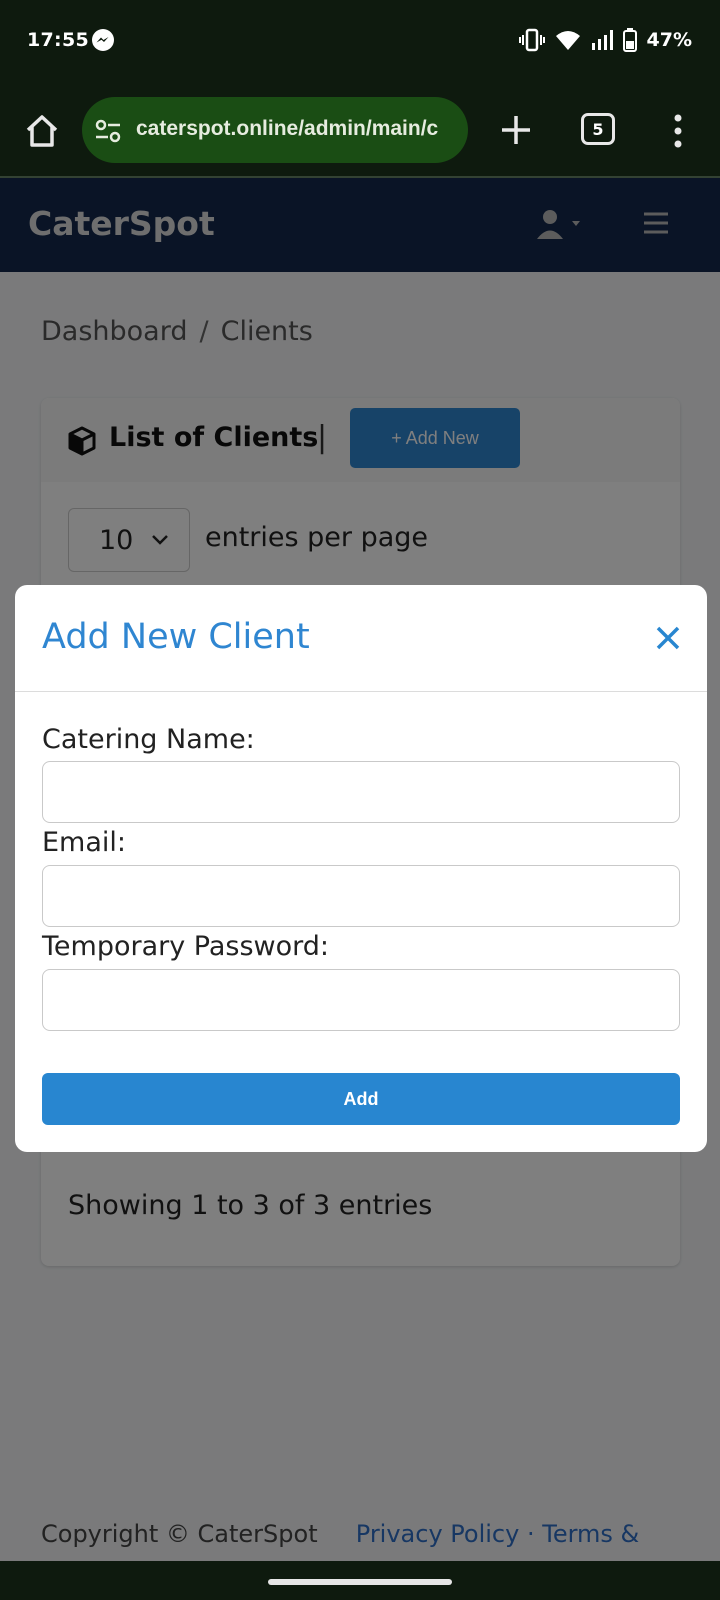 The image size is (720, 1600). I want to click on tab-switcher-icon: 5, so click(598, 129).